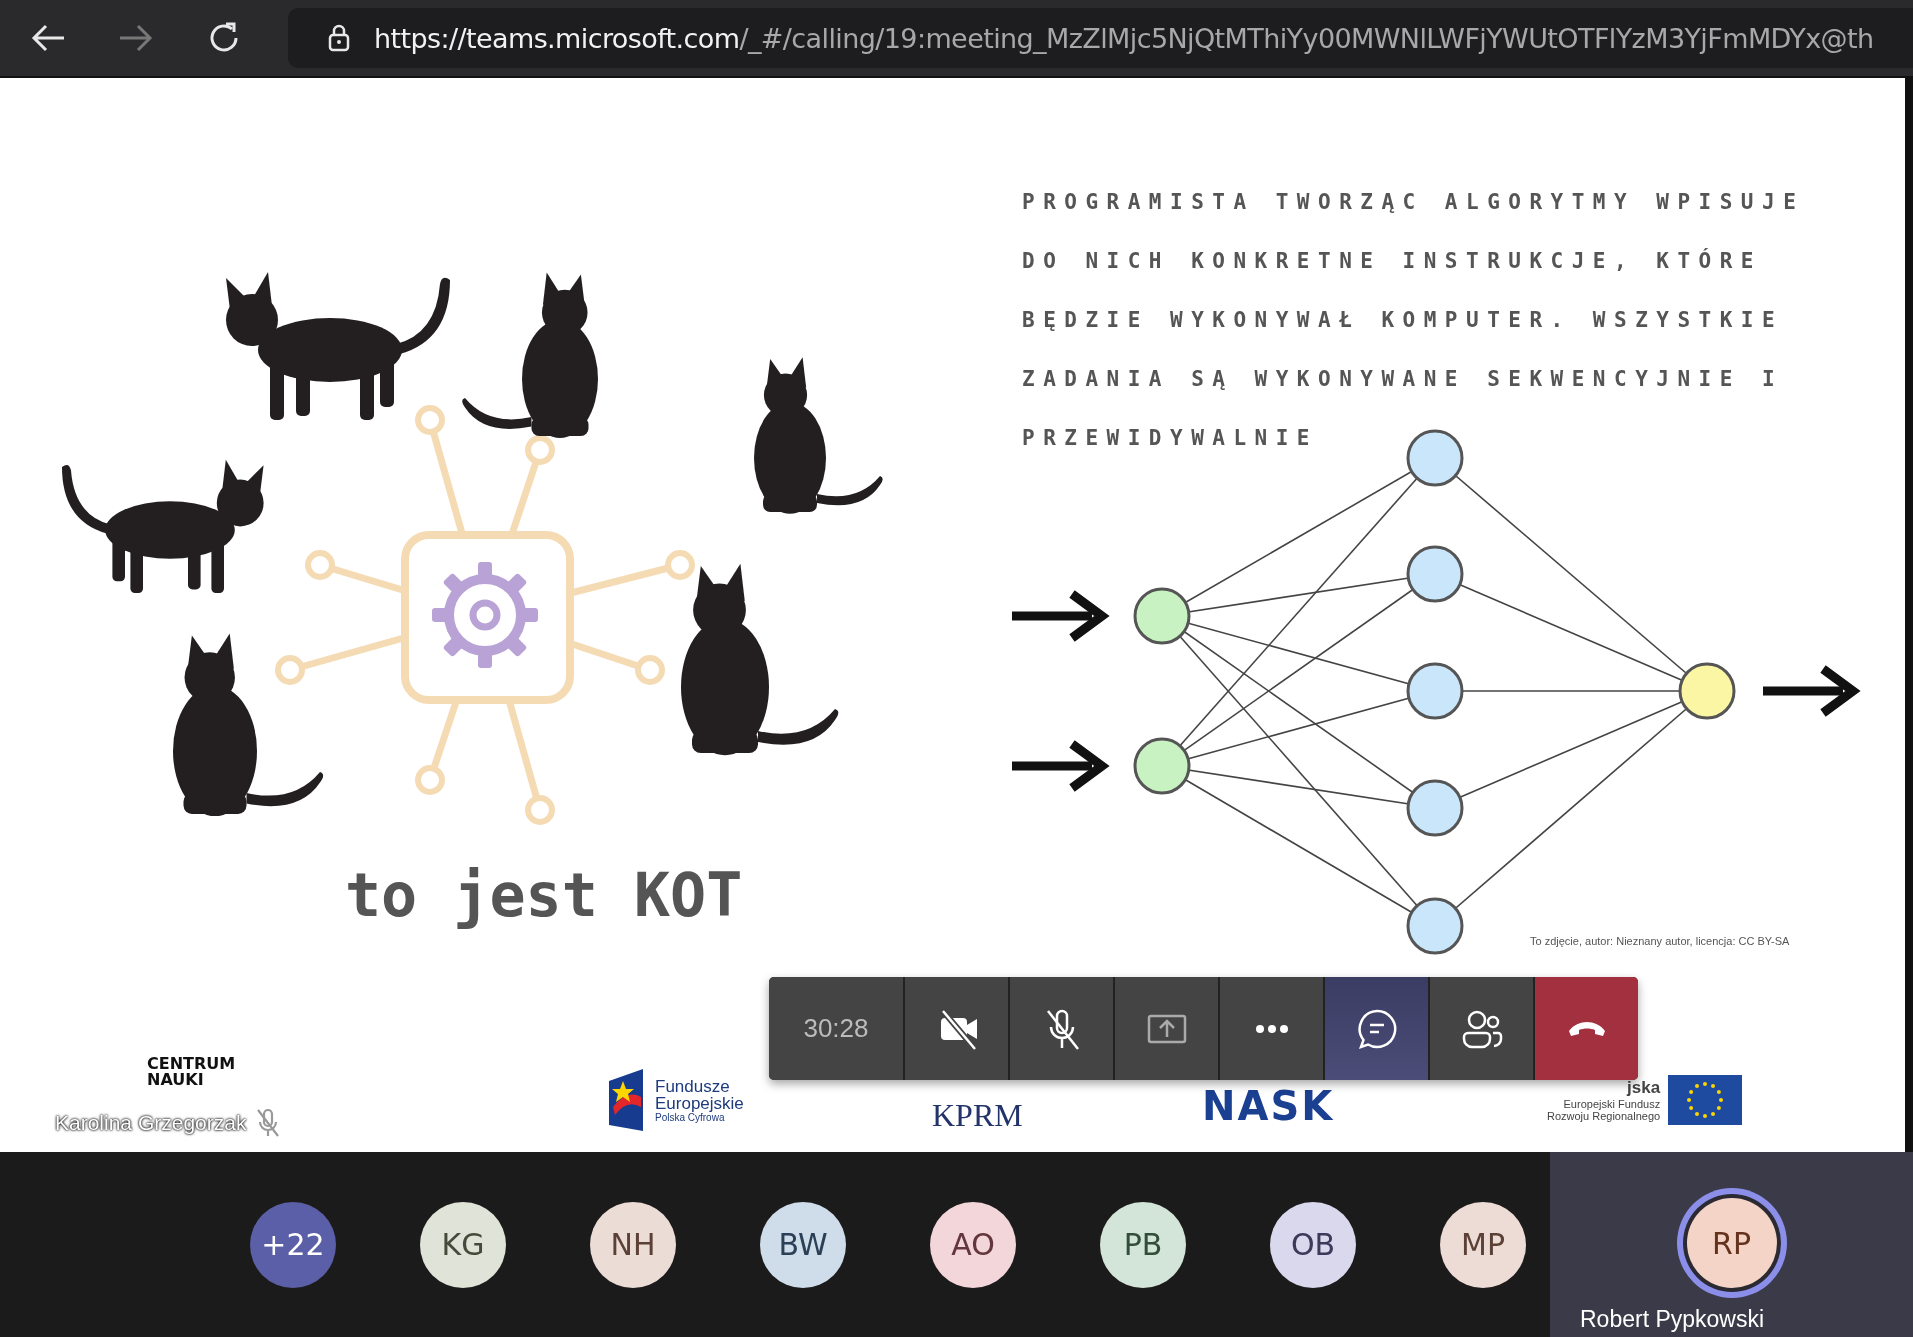 Image resolution: width=1913 pixels, height=1337 pixels. What do you see at coordinates (1414, 320) in the screenshot?
I see `slide-text: PROGRAMISTA TWORZĄC ALGORYTMY WPISUJE DO NICH KONKRETNE INSTRUKCJE, KTÓRE BĘDZIE WYKONYWAŁ KOMPUTER. WSZYSTKIE ZADANIA SĄ WYKONYWANE SEKWENCYJNIE I PRZEWIDYWALNIE` at bounding box center [1414, 320].